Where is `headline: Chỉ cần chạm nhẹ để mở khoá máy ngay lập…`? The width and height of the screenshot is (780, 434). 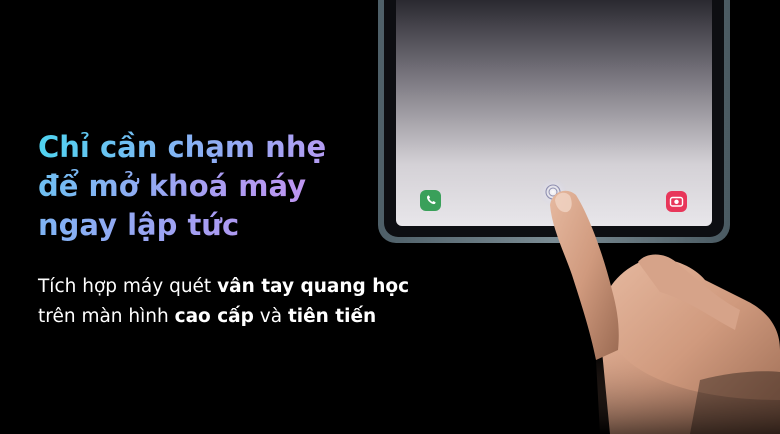
headline: Chỉ cần chạm nhẹ để mở khoá máy ngay lập… is located at coordinates (182, 186).